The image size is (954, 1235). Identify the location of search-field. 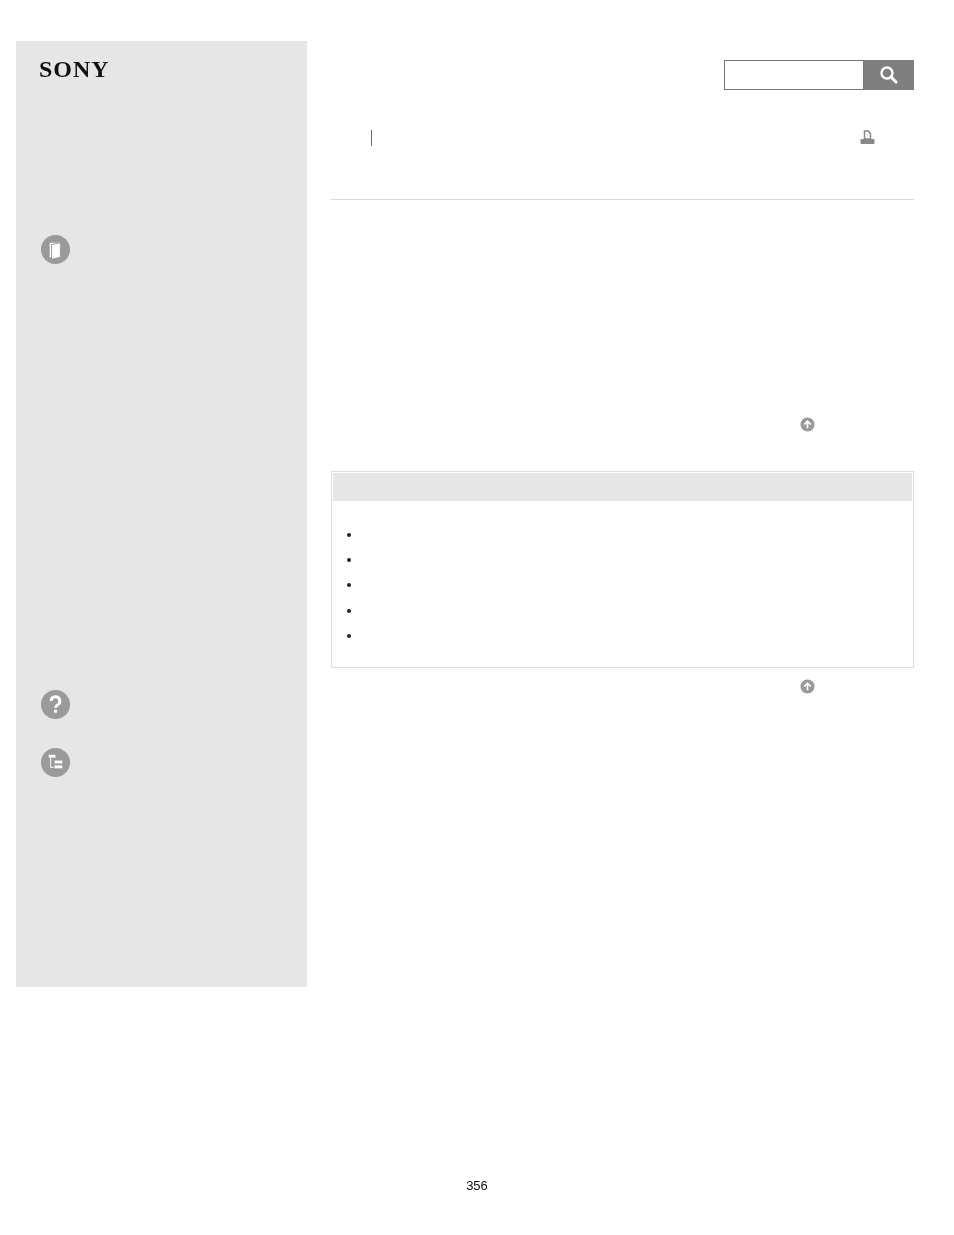
(794, 75).